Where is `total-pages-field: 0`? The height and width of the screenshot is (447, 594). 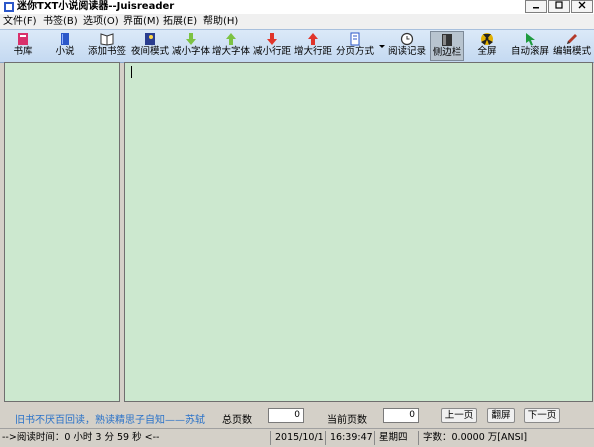
total-pages-field: 0 is located at coordinates (286, 415).